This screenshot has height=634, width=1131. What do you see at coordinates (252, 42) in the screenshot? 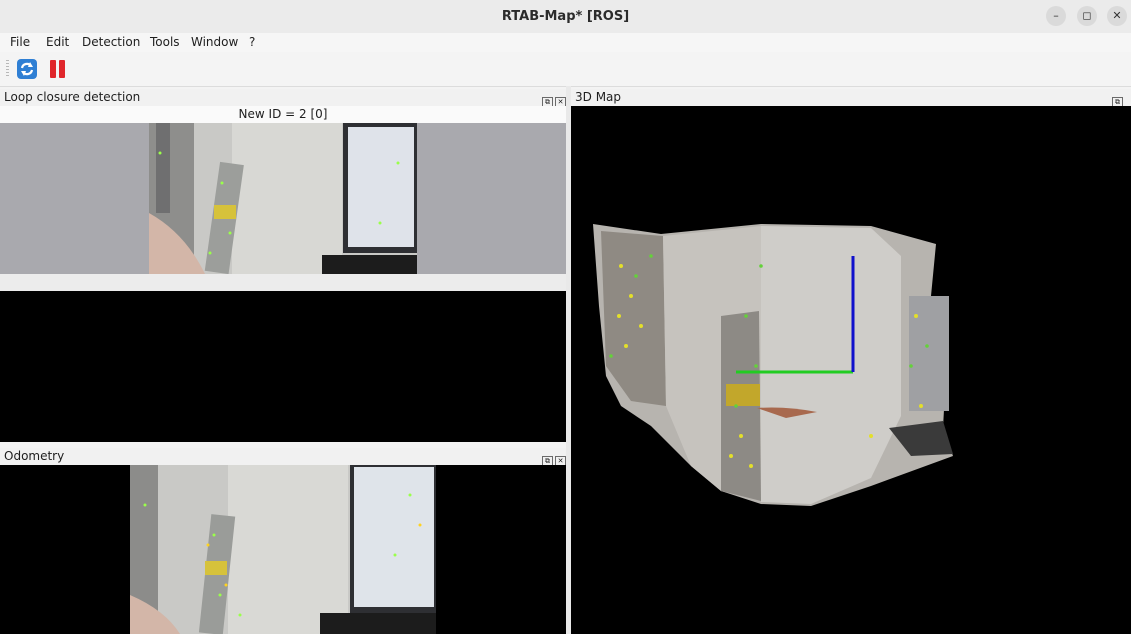
I see `menu-help: ?` at bounding box center [252, 42].